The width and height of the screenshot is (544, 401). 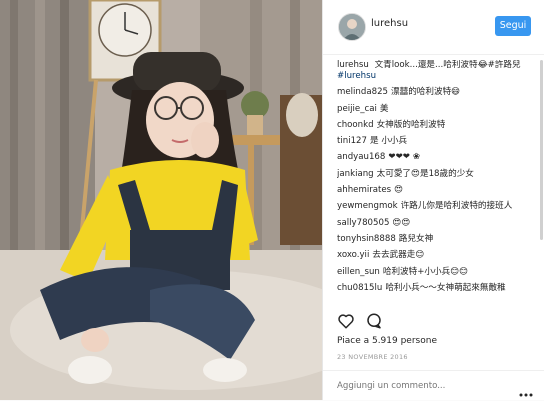 I want to click on comment-text: 😍😍, so click(x=401, y=222).